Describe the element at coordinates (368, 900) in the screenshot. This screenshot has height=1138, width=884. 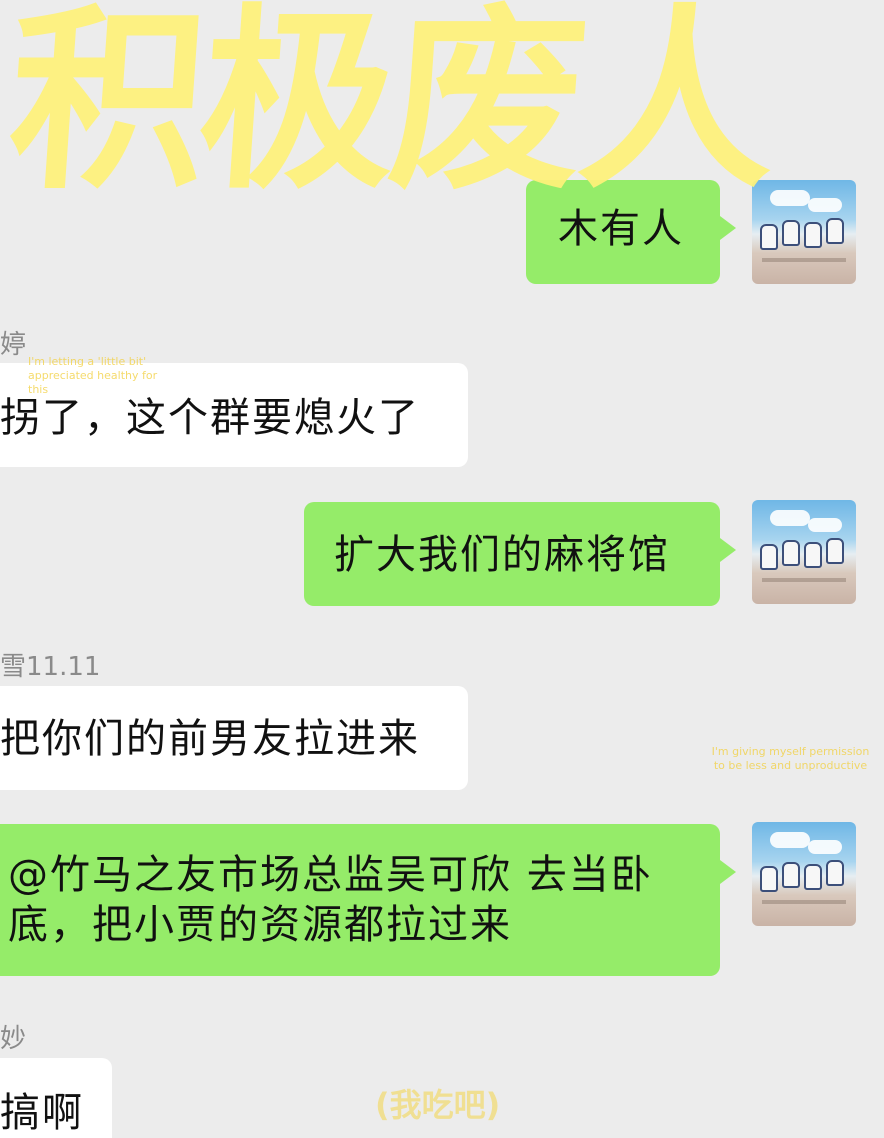
I see `message-bubble-outgoing: @竹马之友市场总监吴可欣 去当卧 底，把小贾的资源都拉过来` at that location.